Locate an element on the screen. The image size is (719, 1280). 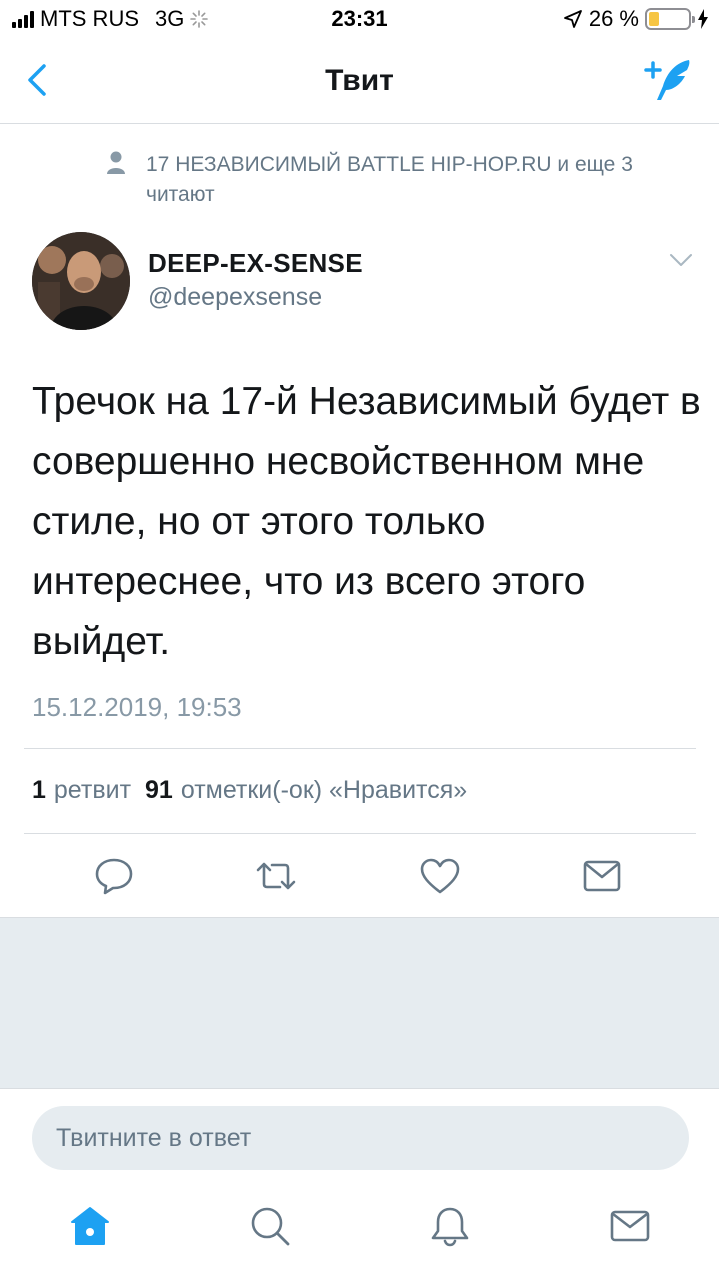
likes-stat: 91 отметки(-ок) «Нравится» is located at coordinates (306, 790).